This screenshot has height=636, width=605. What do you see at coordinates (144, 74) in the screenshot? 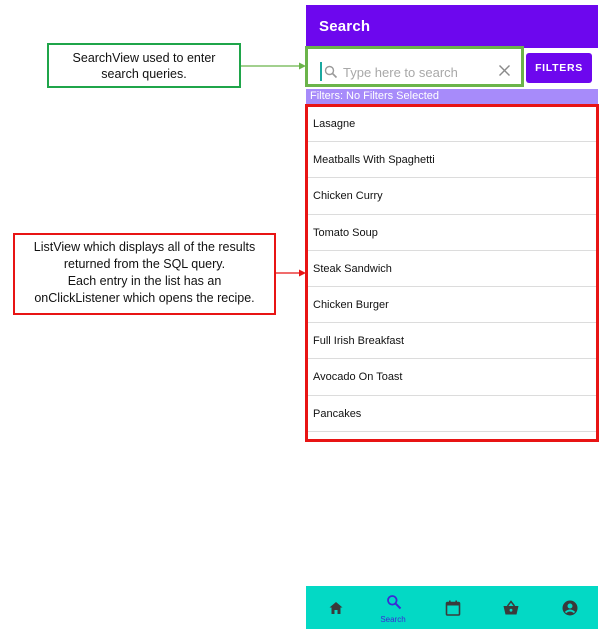
I see `annotation-line: search queries.` at bounding box center [144, 74].